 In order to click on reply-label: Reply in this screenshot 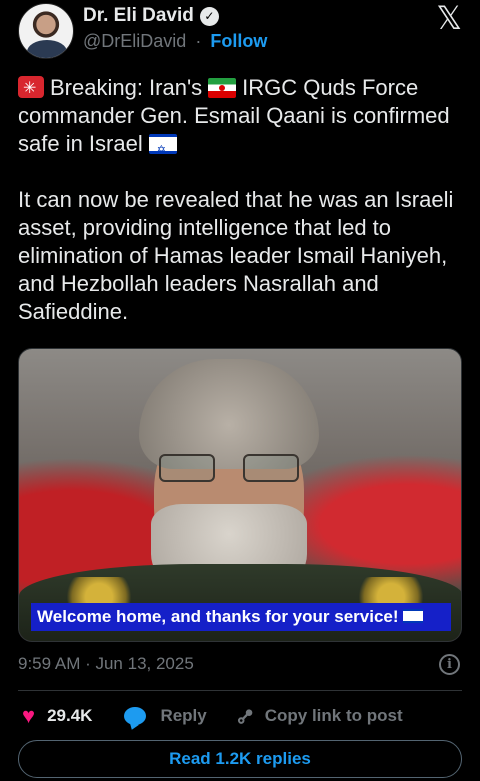, I will do `click(183, 715)`.